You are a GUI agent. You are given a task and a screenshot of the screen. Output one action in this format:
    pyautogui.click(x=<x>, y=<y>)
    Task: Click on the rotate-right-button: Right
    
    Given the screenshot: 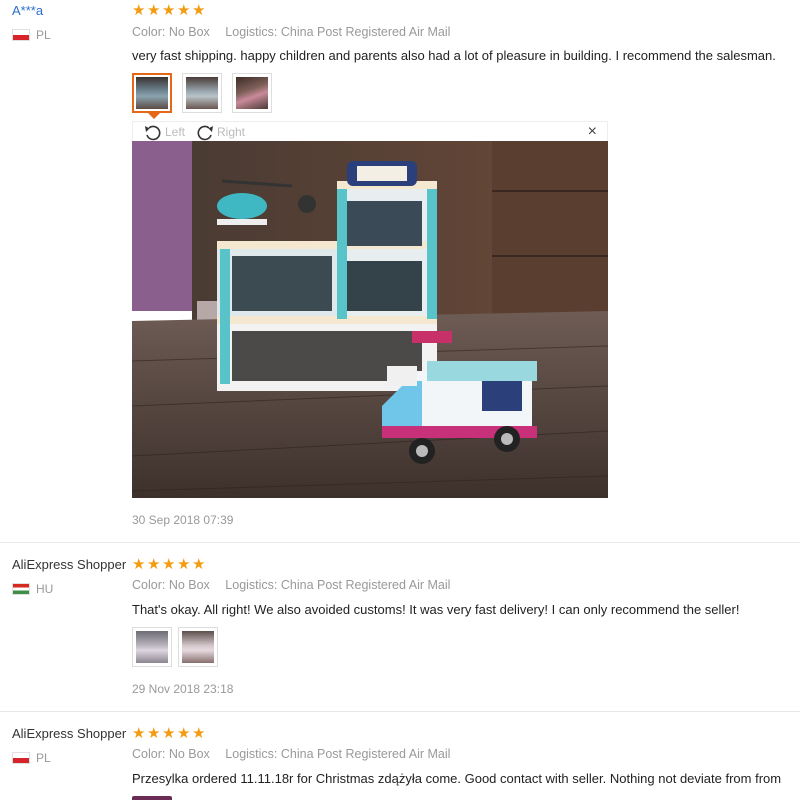 What is the action you would take?
    pyautogui.click(x=220, y=132)
    